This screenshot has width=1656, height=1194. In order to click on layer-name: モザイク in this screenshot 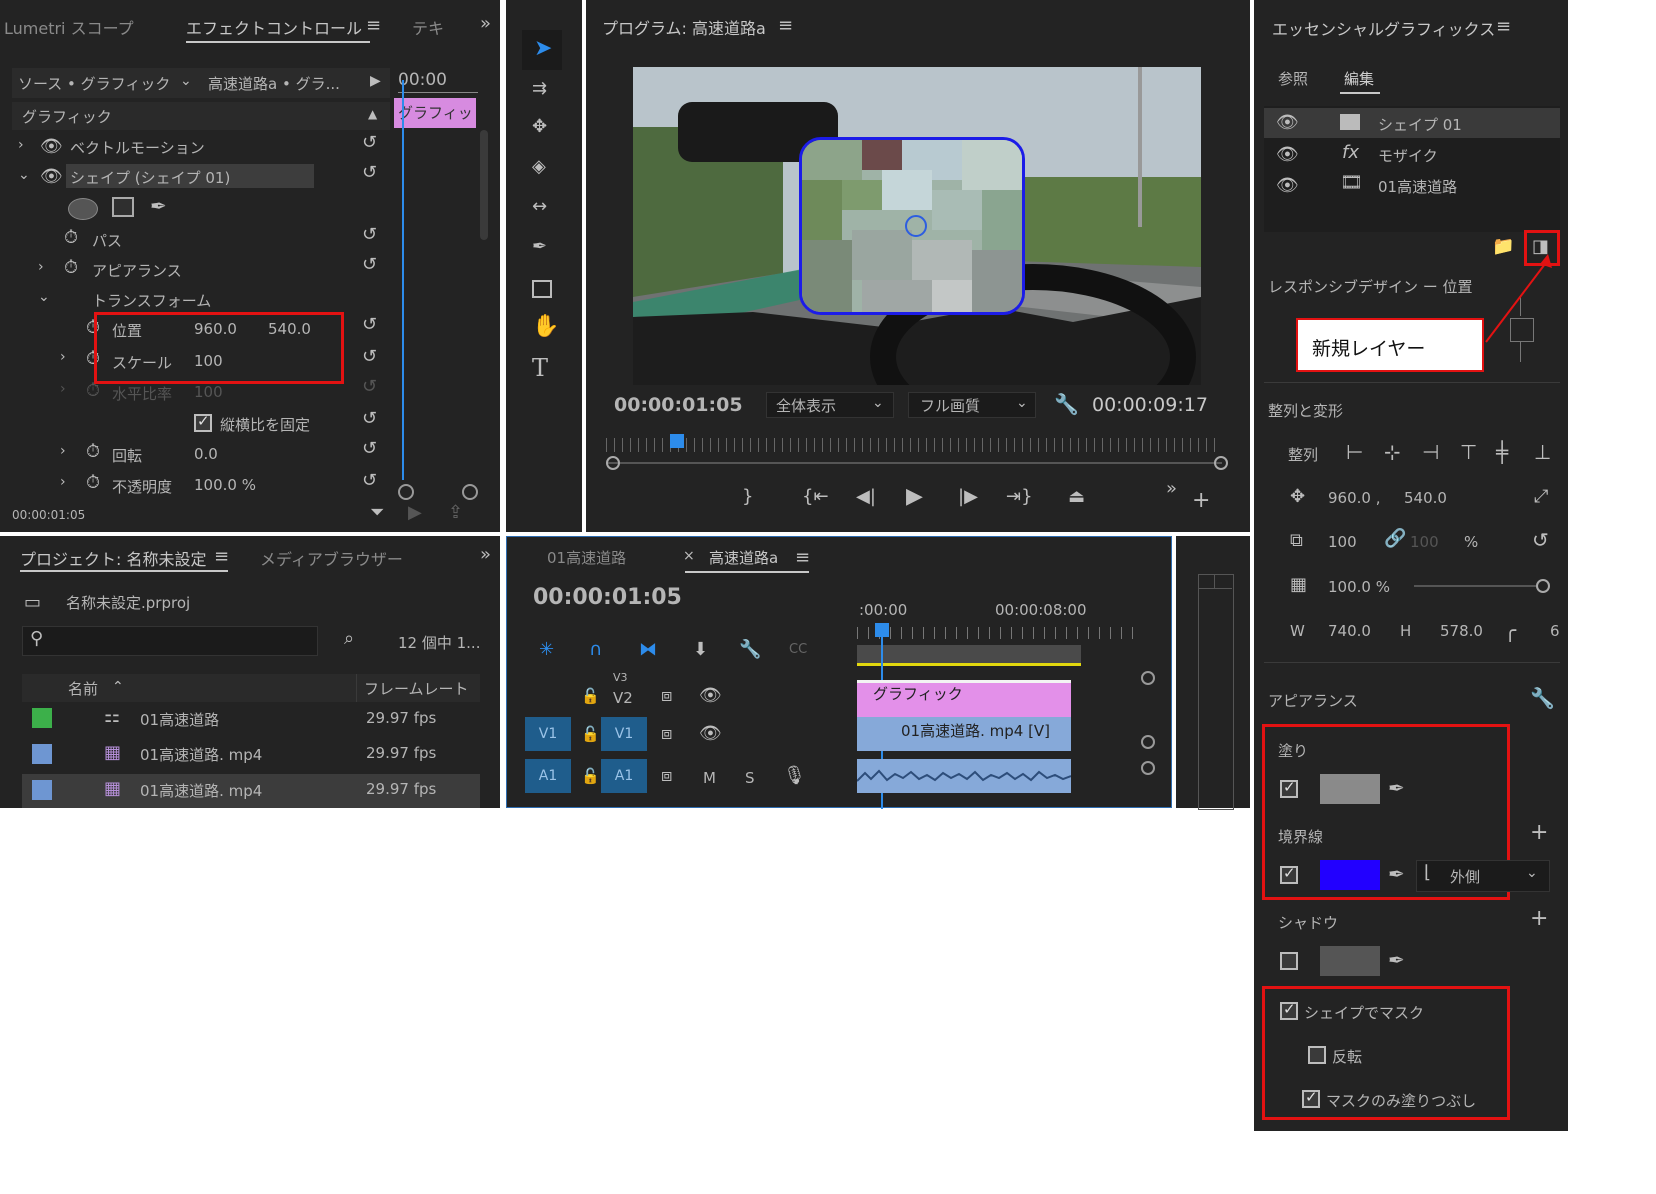, I will do `click(1408, 155)`.